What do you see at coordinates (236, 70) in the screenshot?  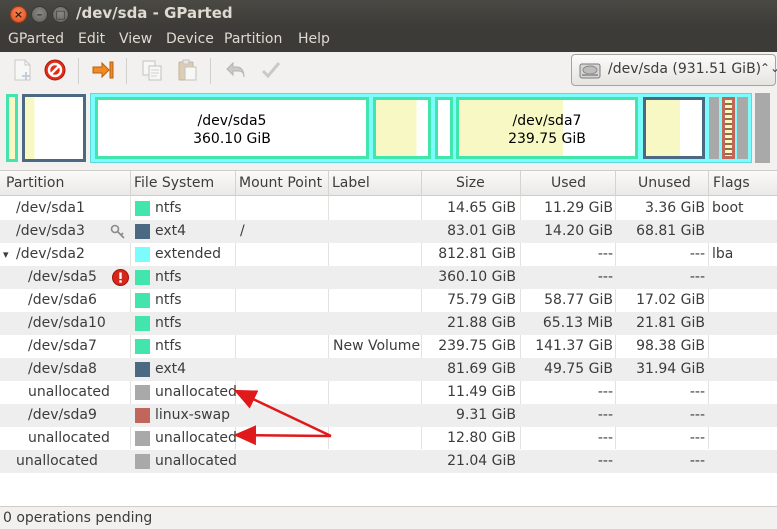 I see `undo-button` at bounding box center [236, 70].